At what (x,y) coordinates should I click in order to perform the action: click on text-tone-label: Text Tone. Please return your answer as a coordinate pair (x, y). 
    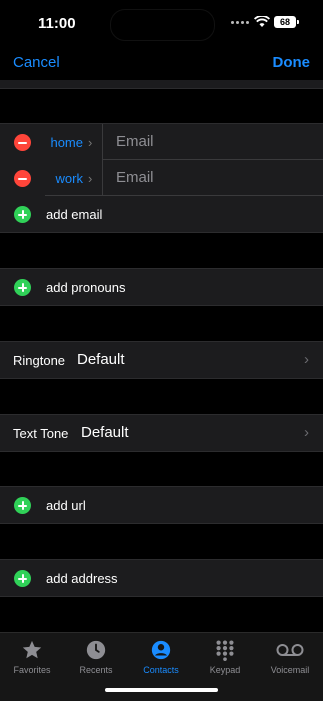
    Looking at the image, I should click on (41, 433).